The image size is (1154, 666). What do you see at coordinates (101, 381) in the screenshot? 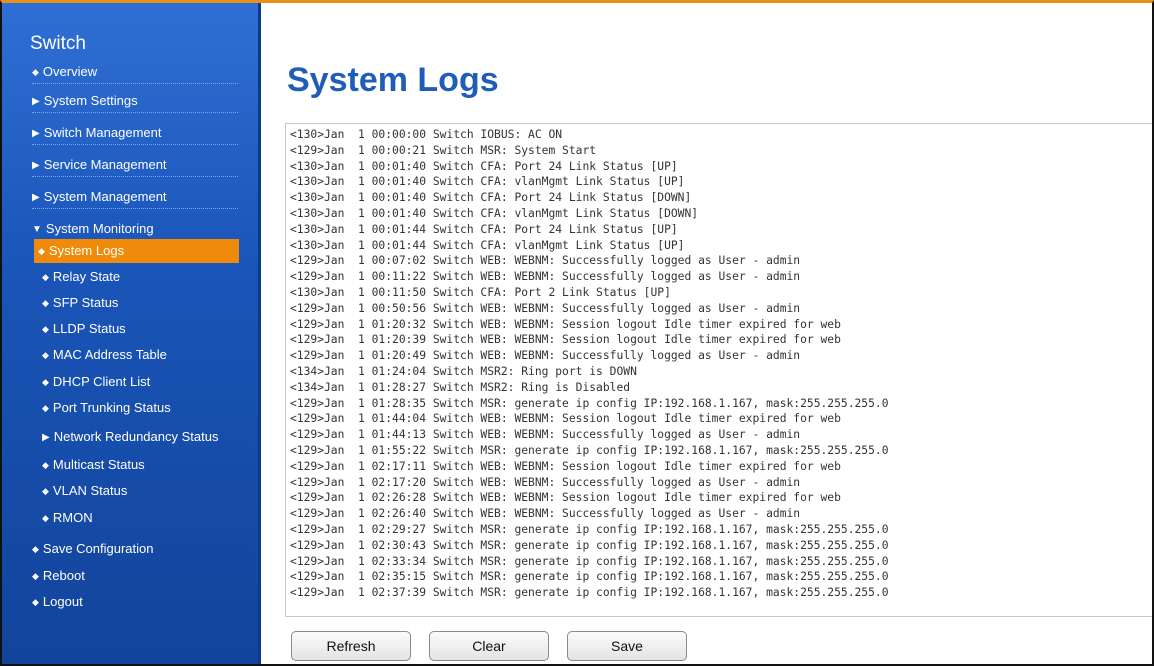
I see `nav-label: DHCP Client List` at bounding box center [101, 381].